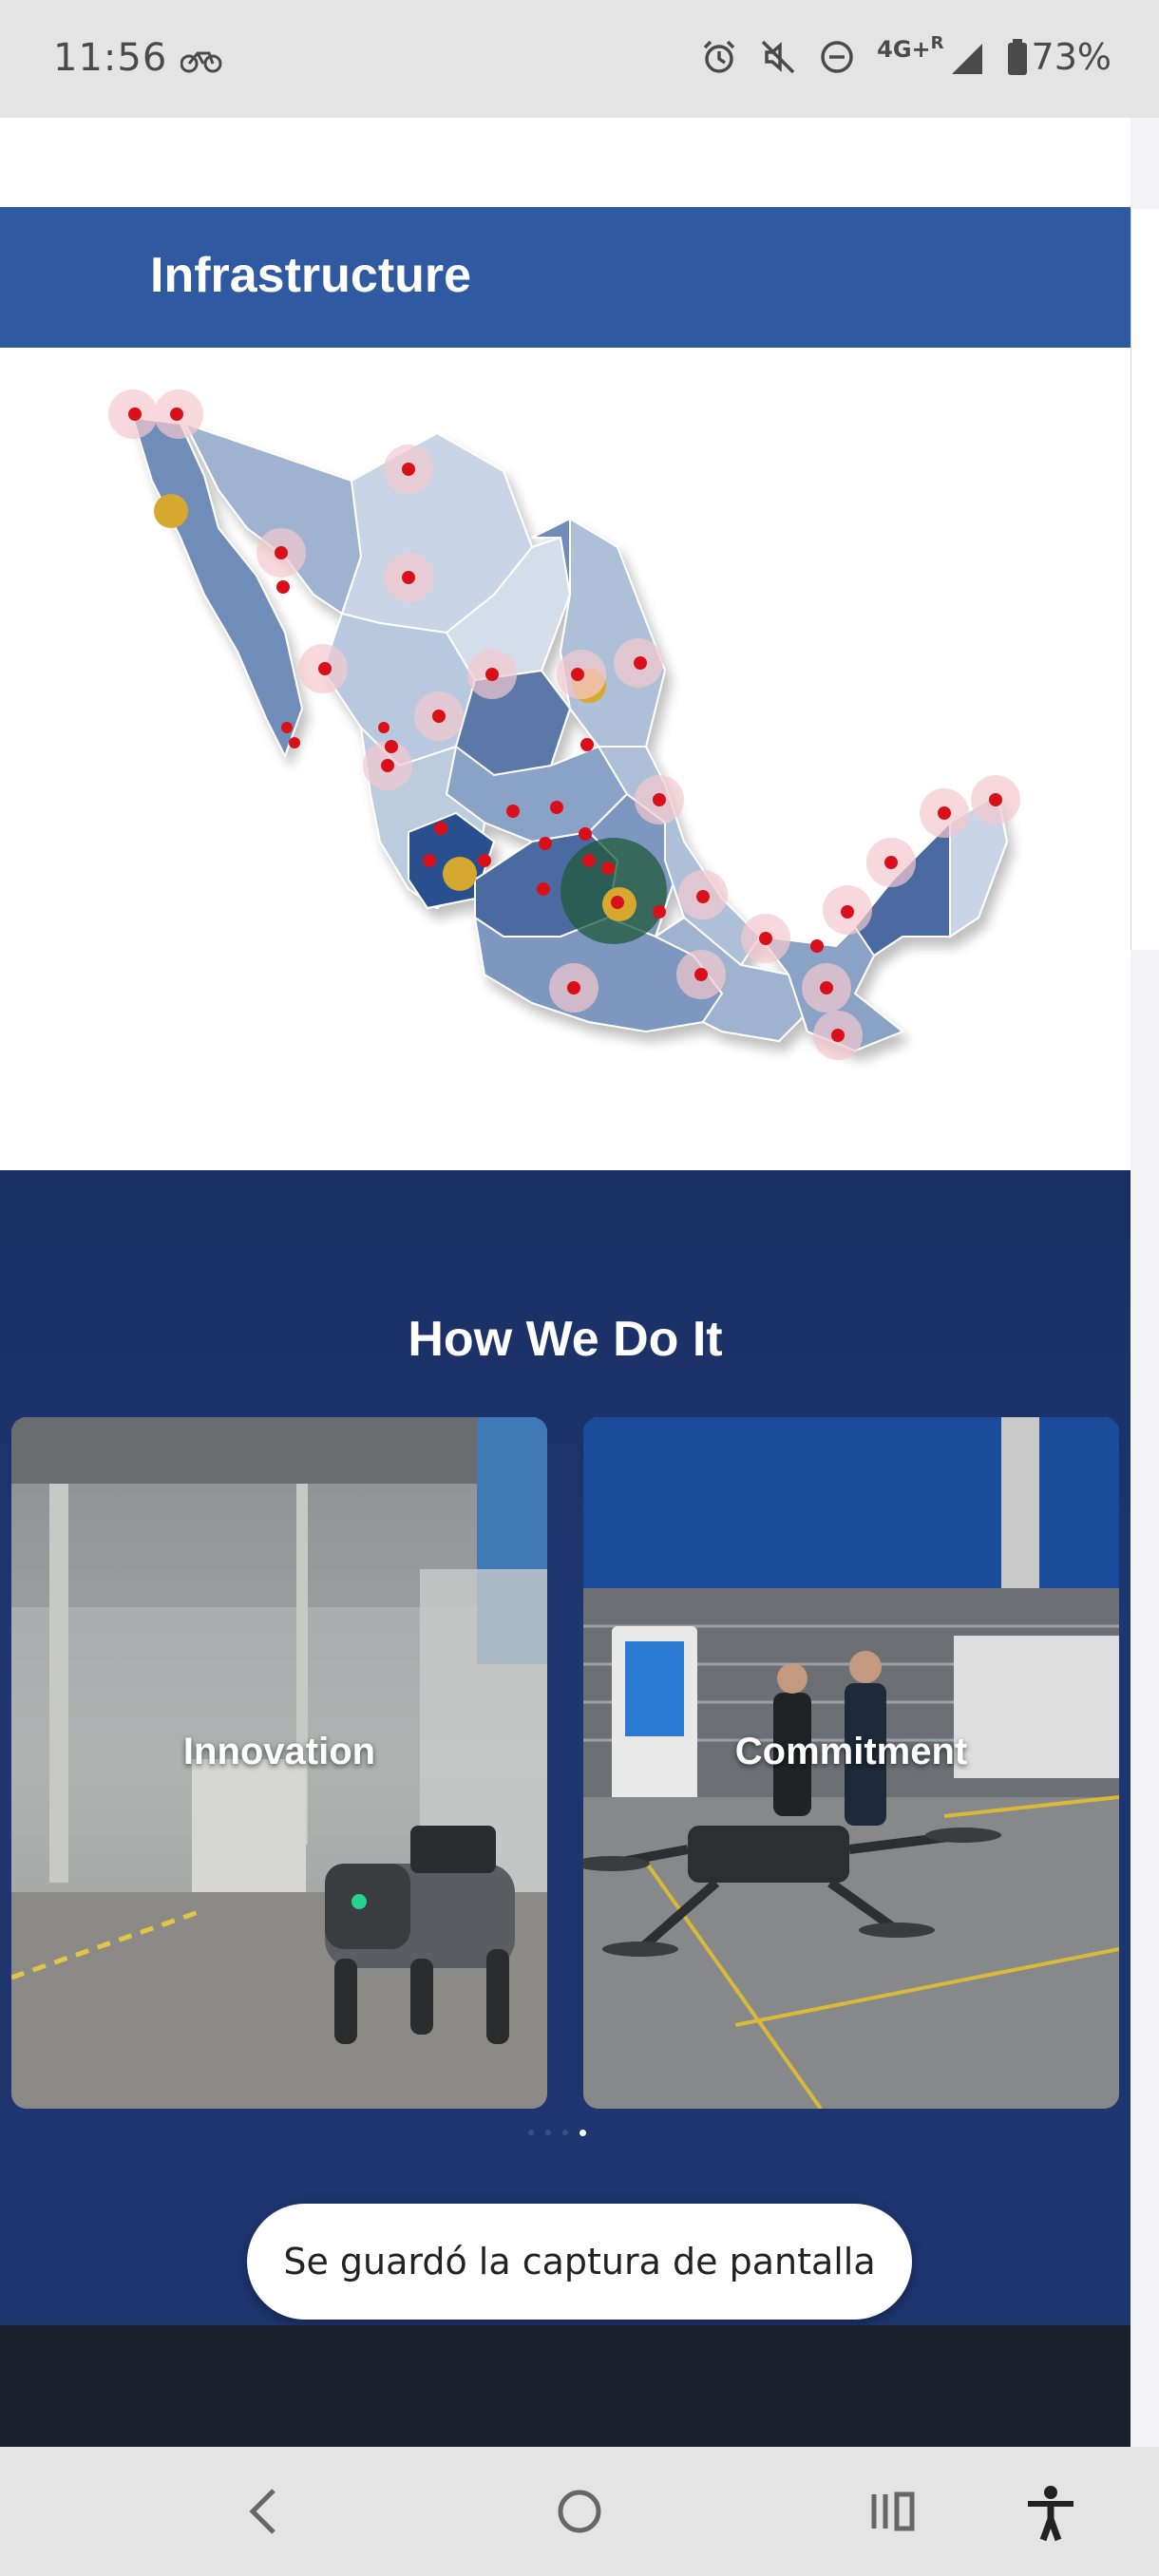 The width and height of the screenshot is (1159, 2576). I want to click on carousel-dots, so click(557, 2133).